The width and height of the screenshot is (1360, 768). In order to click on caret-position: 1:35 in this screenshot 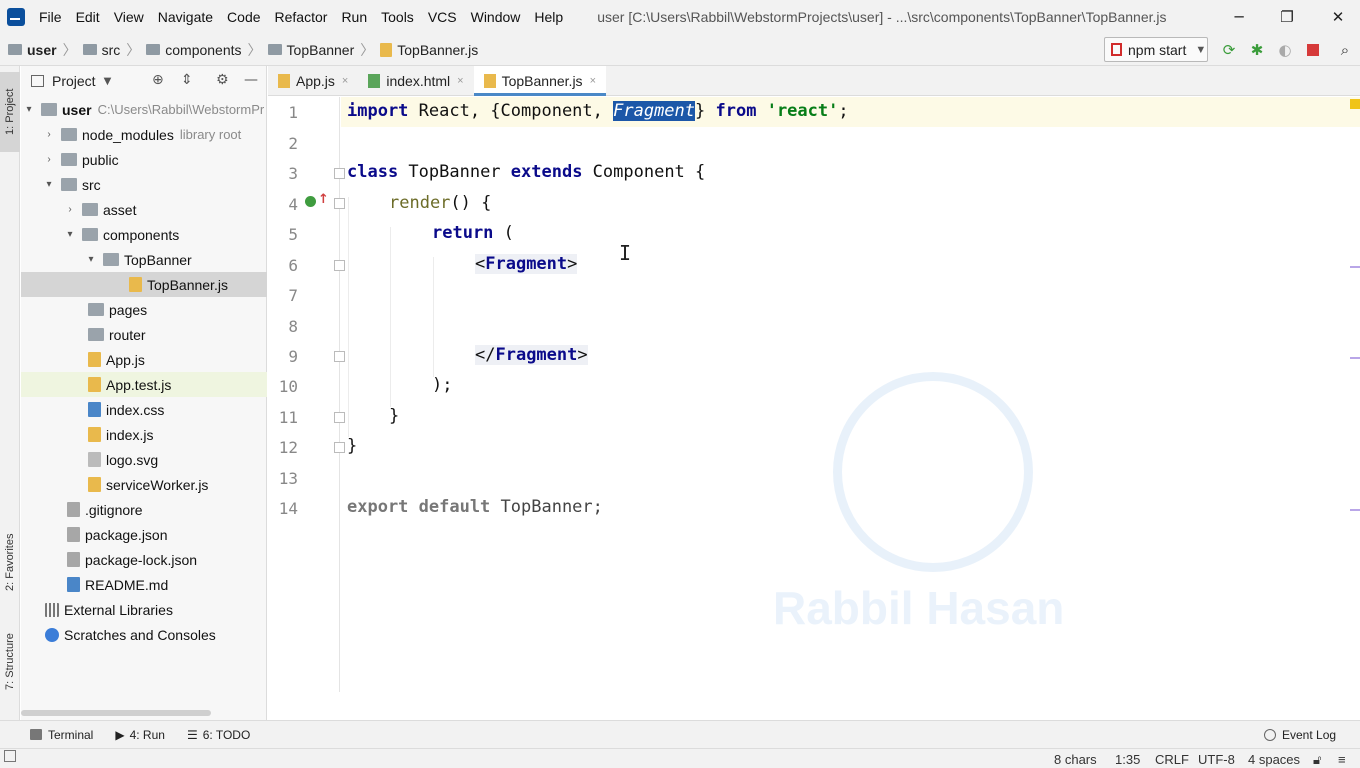, I will do `click(1127, 759)`.